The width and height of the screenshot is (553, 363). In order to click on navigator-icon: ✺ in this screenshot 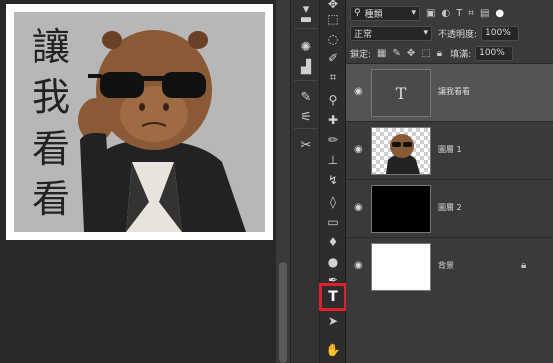, I will do `click(306, 47)`.